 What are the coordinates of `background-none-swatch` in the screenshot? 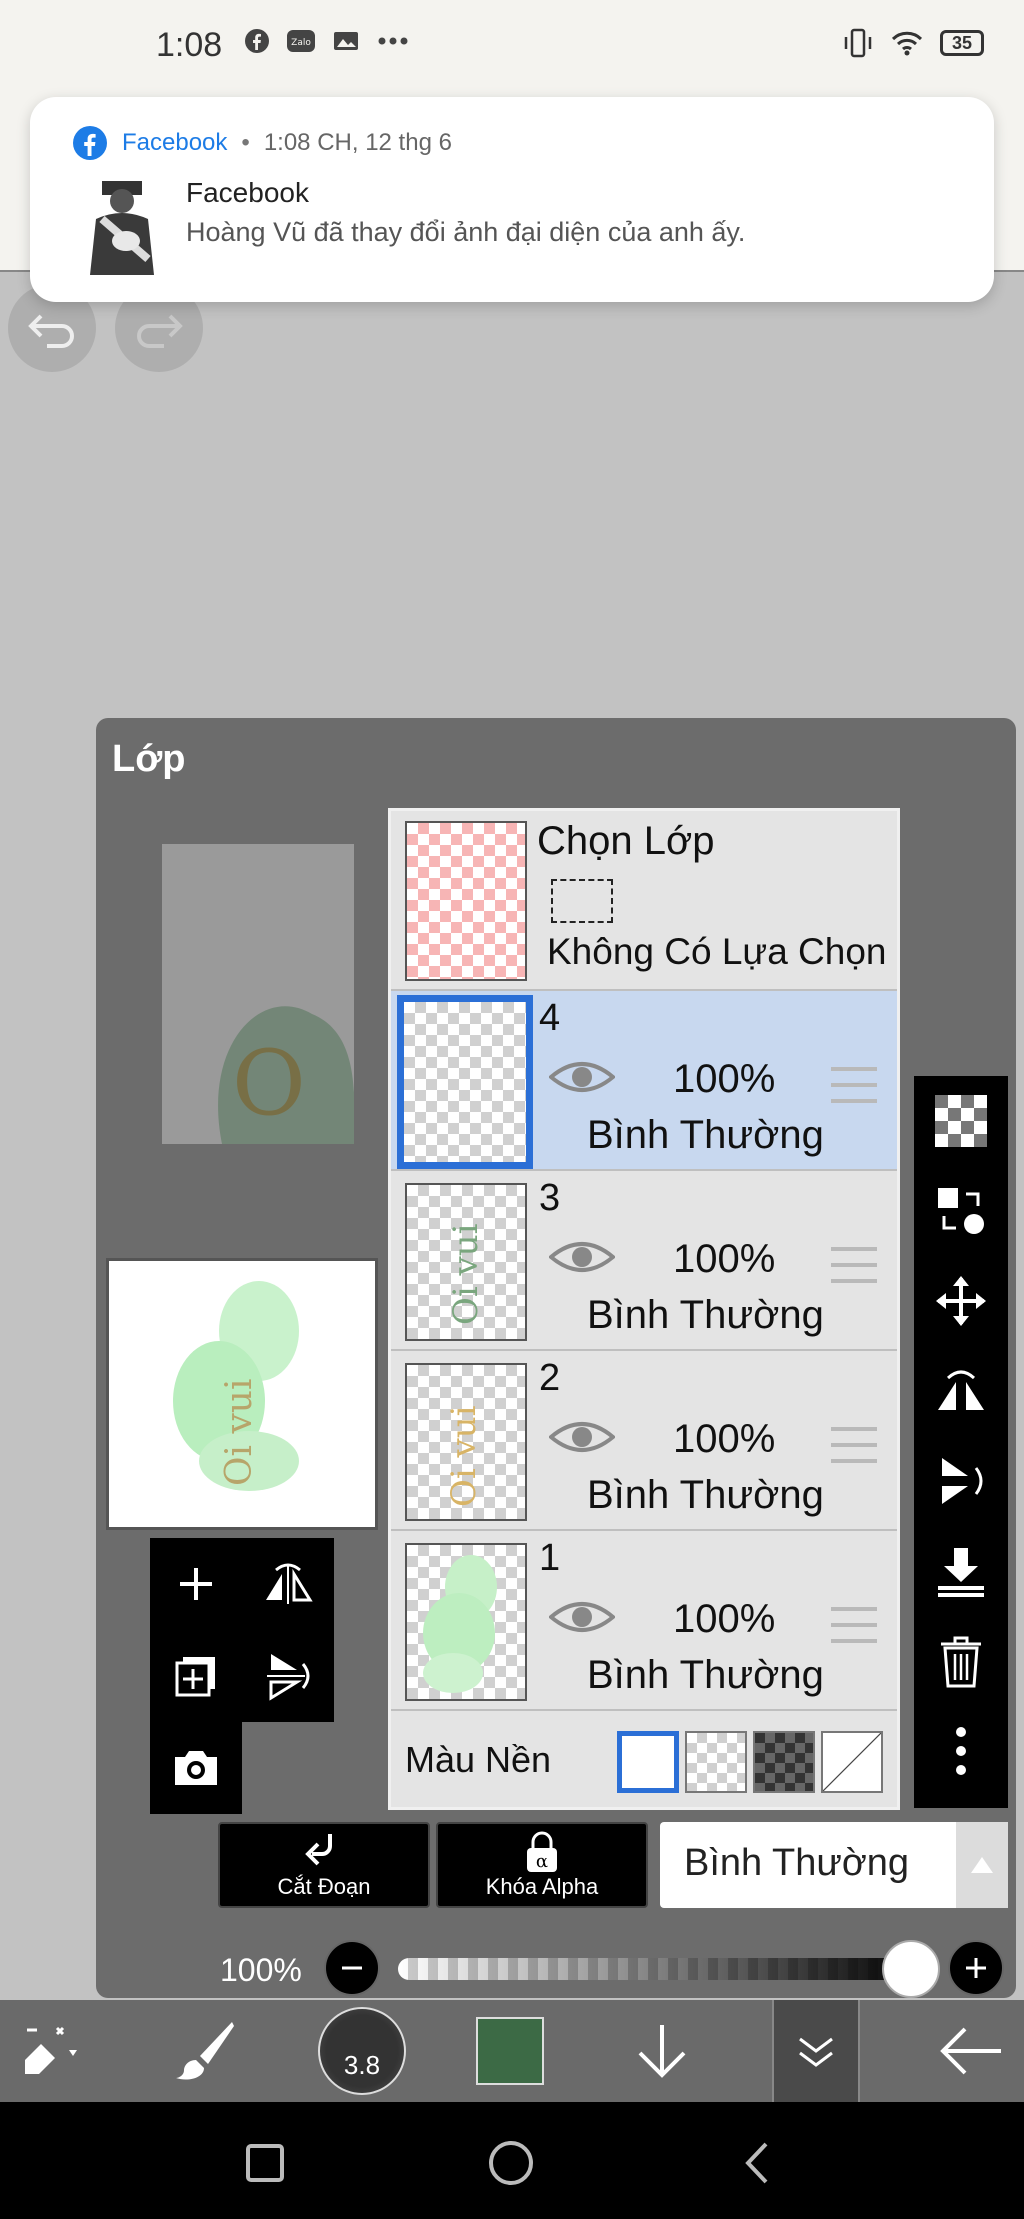 It's located at (852, 1762).